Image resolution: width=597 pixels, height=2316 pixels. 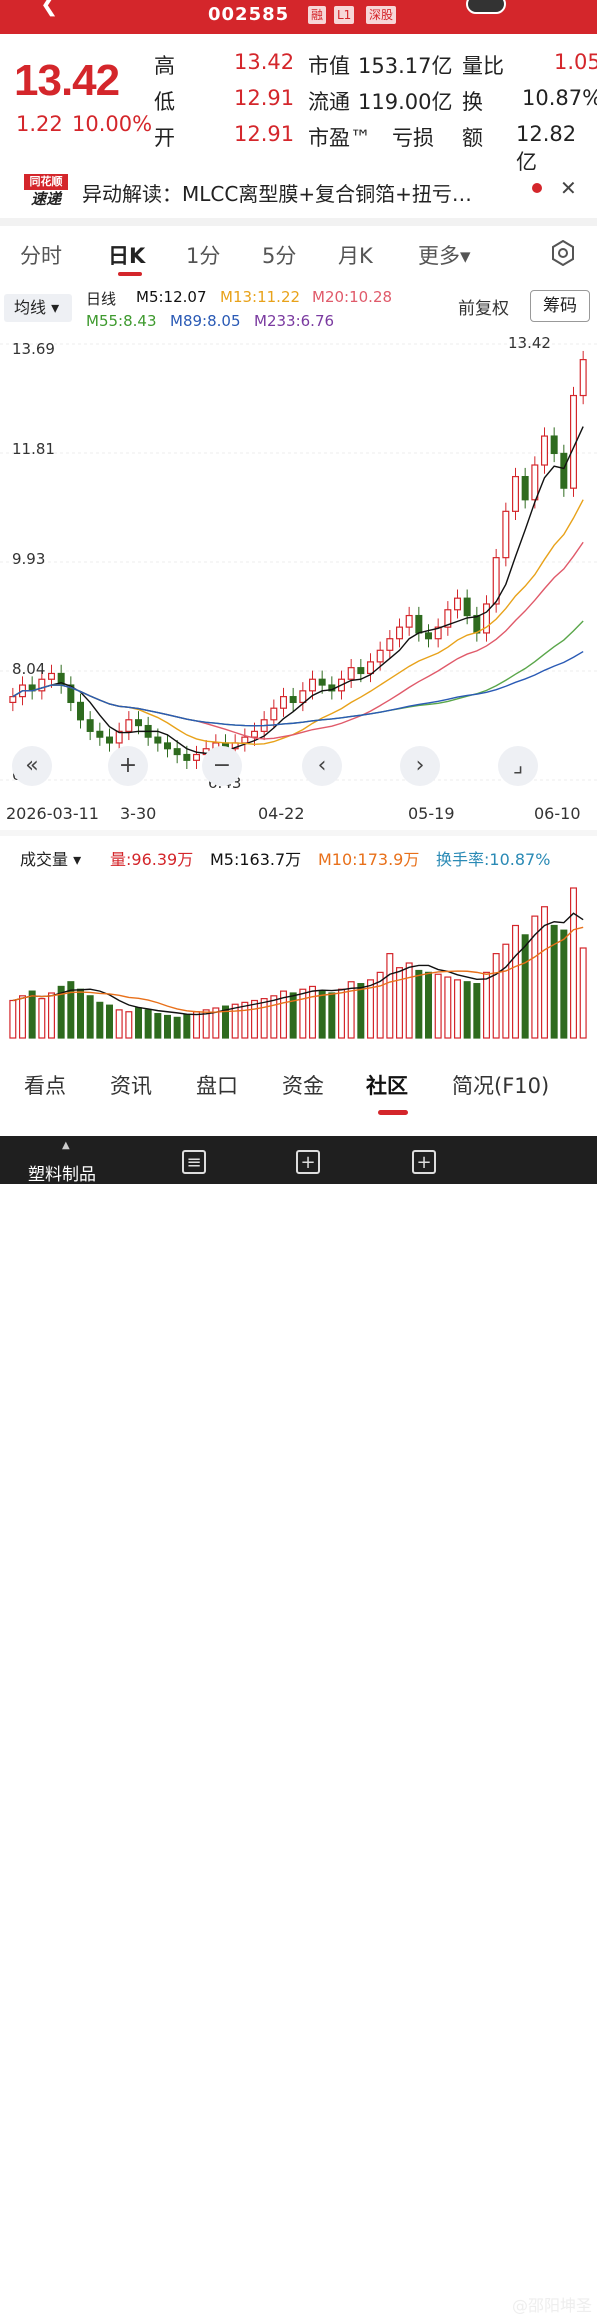 What do you see at coordinates (46, 192) in the screenshot?
I see `news-logo: 同花顺 速递` at bounding box center [46, 192].